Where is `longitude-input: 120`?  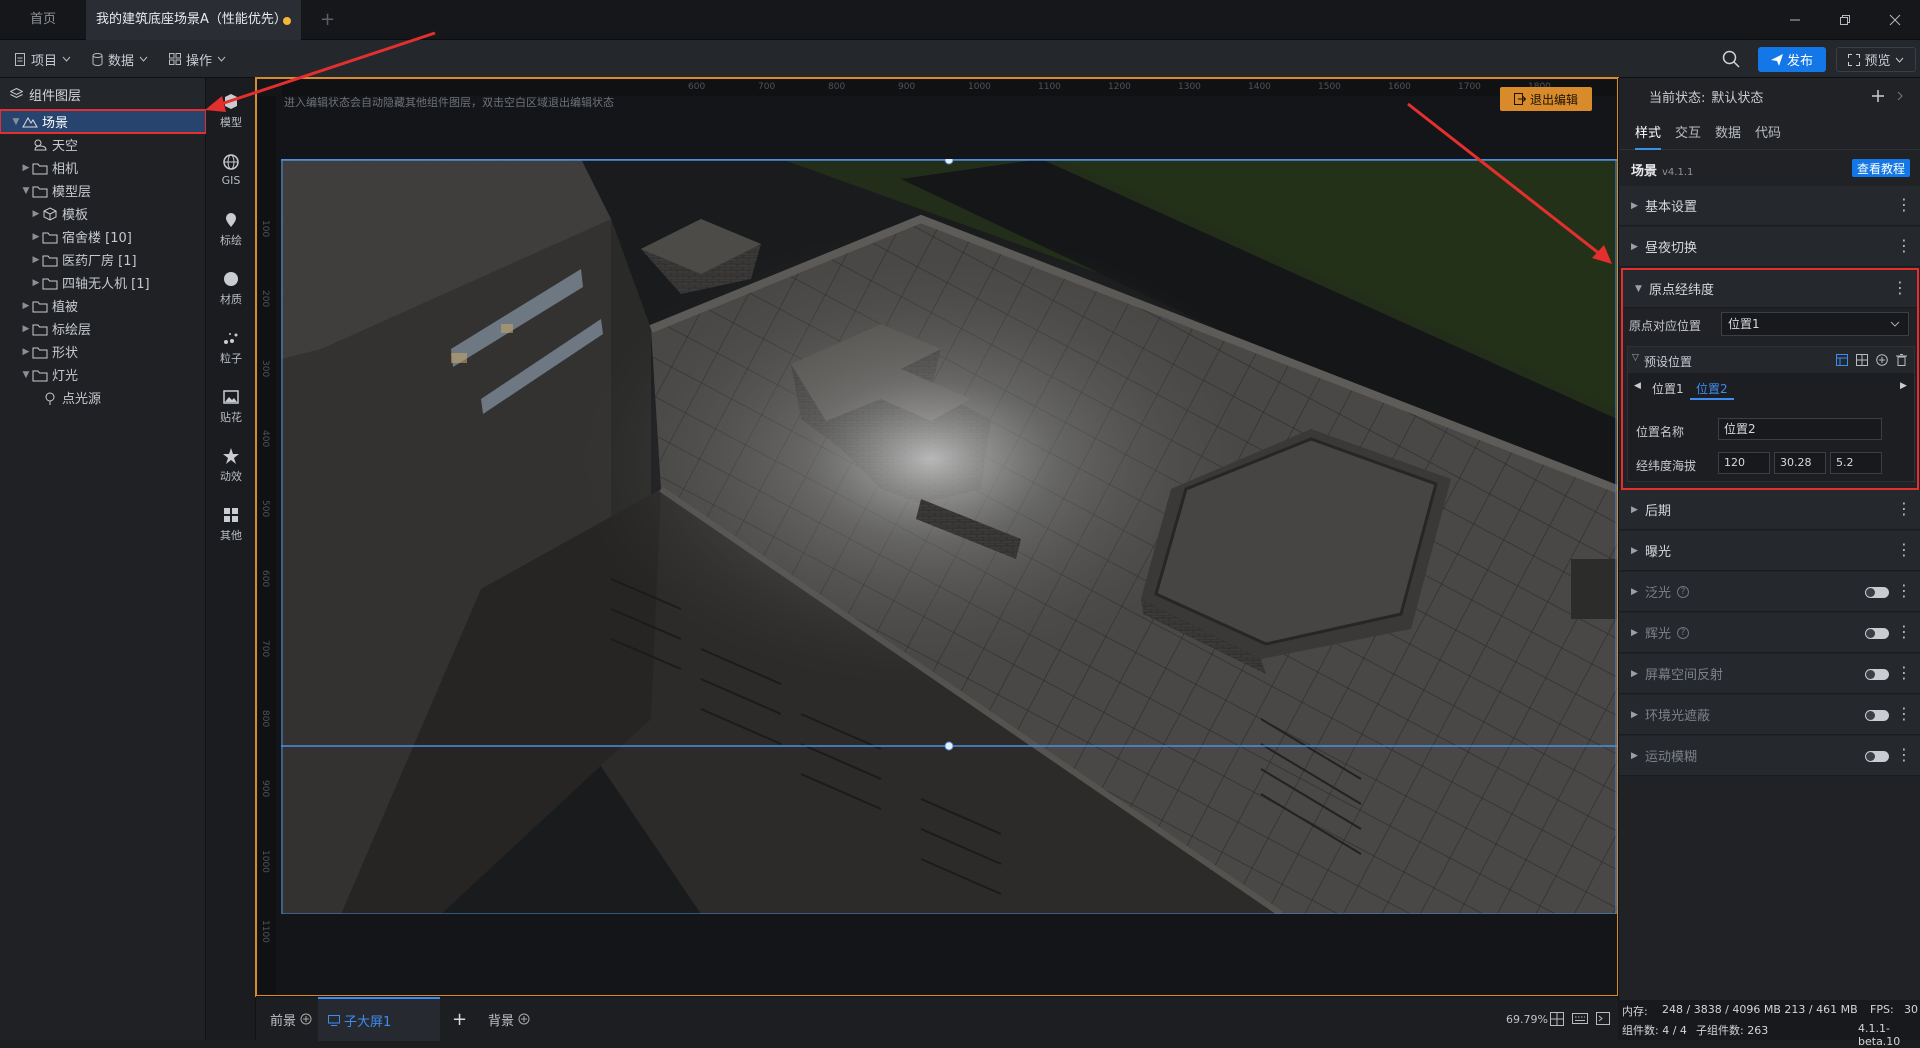 longitude-input: 120 is located at coordinates (1744, 463).